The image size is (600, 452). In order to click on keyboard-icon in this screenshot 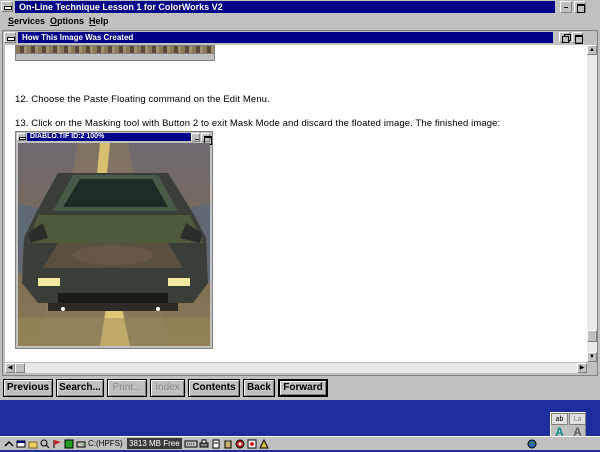, I will do `click(191, 444)`.